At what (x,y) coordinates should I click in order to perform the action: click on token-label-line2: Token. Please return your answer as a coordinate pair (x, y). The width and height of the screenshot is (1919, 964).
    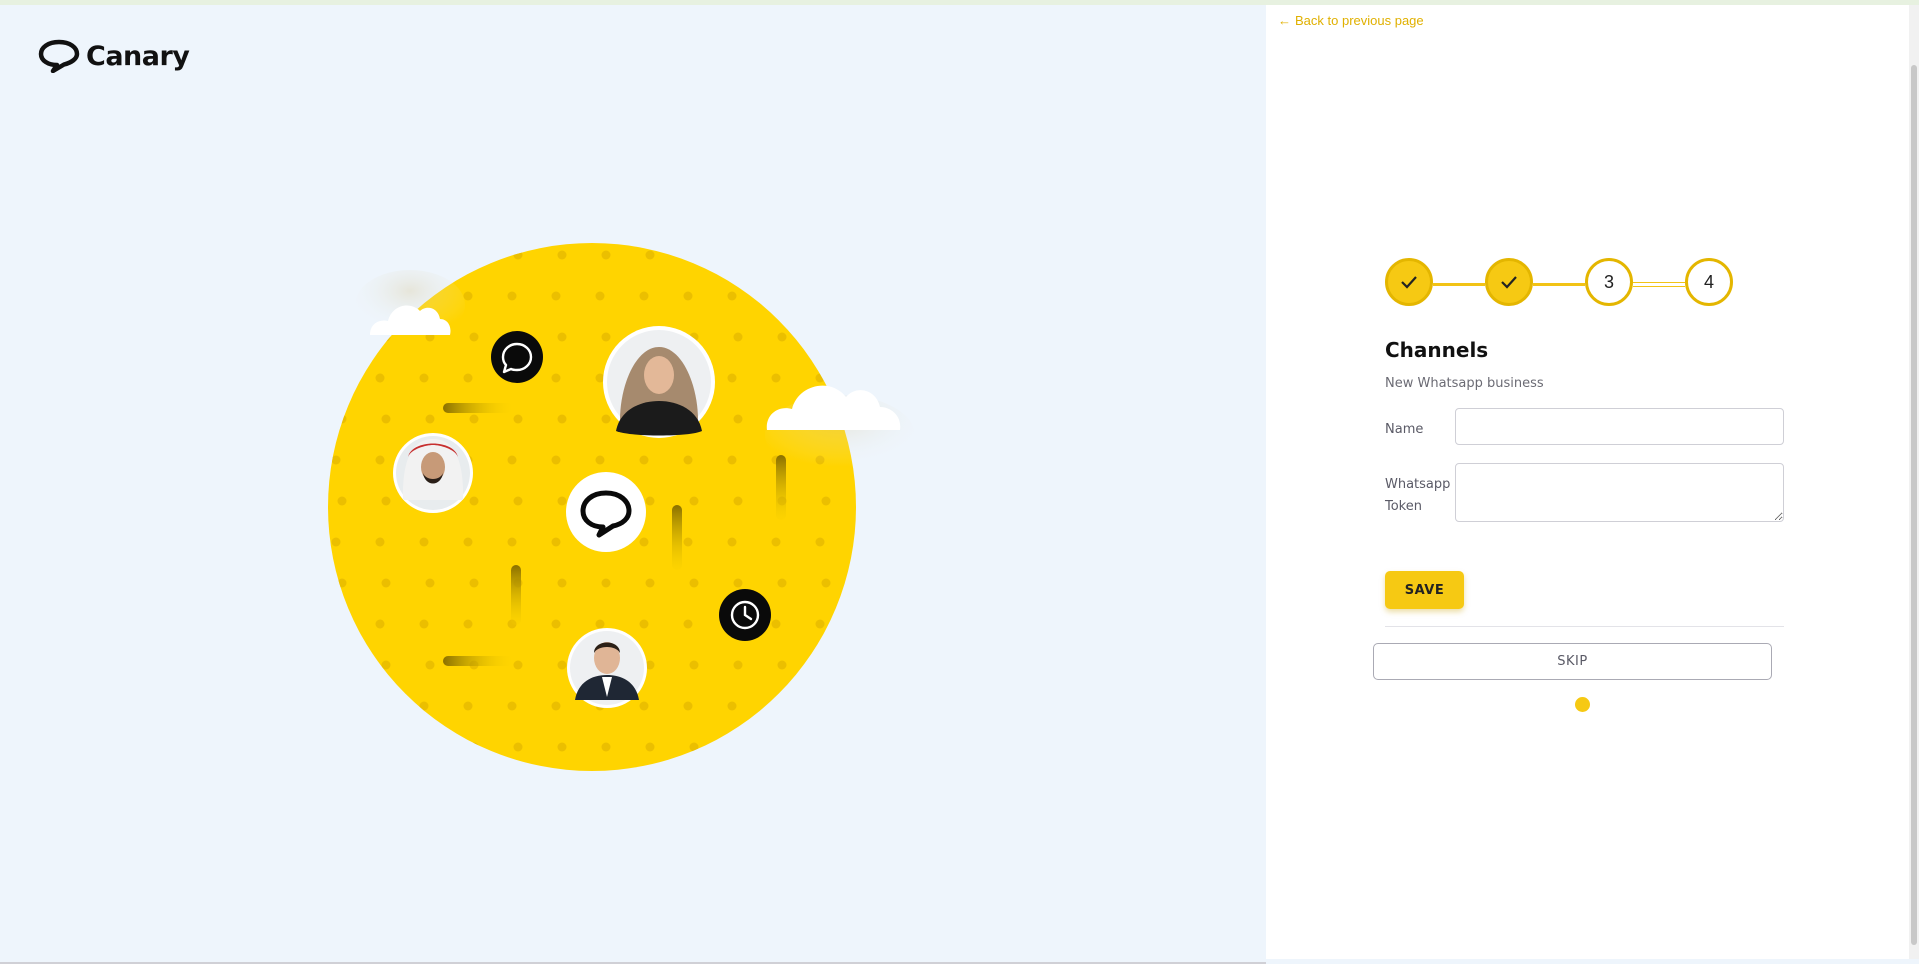
    Looking at the image, I should click on (1403, 506).